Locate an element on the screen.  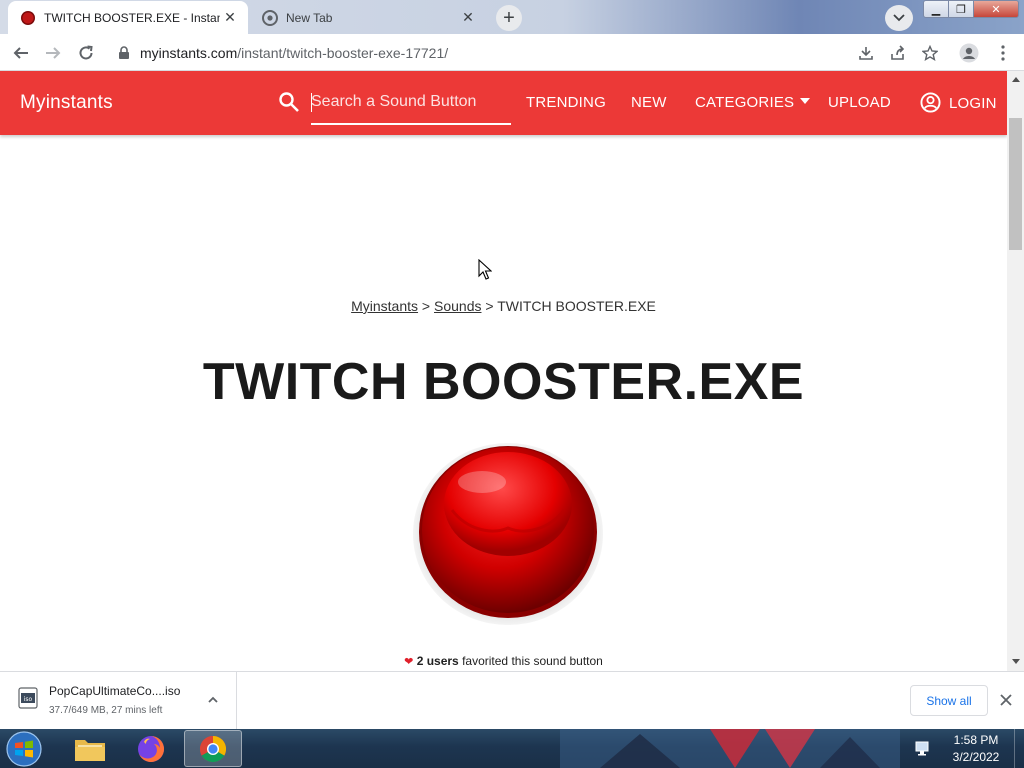
breadcrumb-home-link: Myinstants is located at coordinates (384, 306).